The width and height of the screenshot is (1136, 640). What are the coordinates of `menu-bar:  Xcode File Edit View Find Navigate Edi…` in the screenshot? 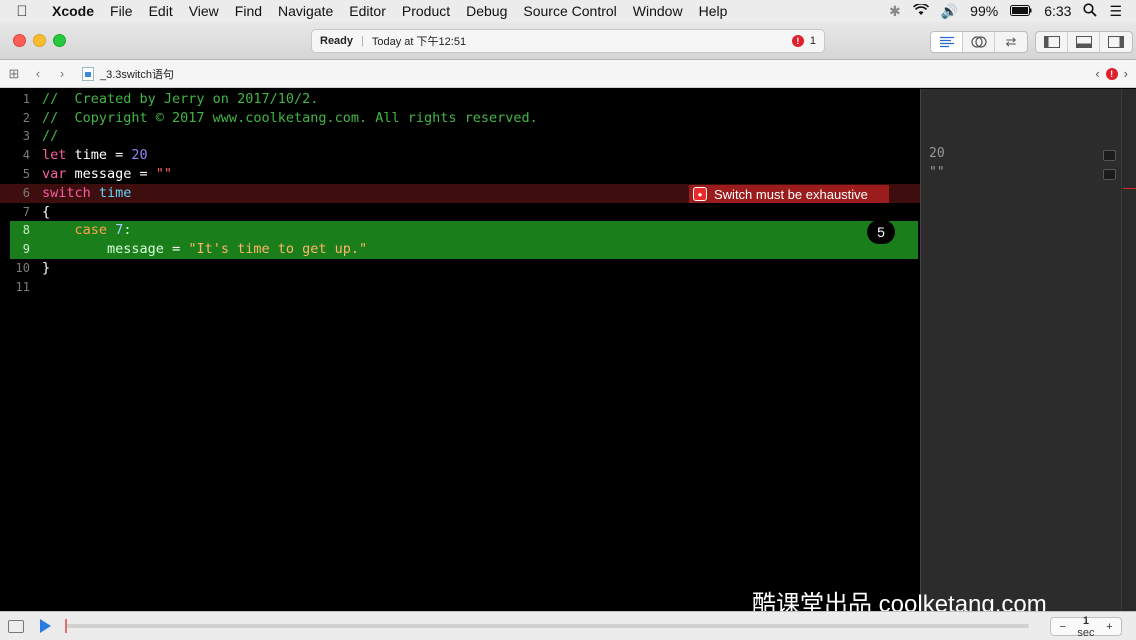 It's located at (568, 11).